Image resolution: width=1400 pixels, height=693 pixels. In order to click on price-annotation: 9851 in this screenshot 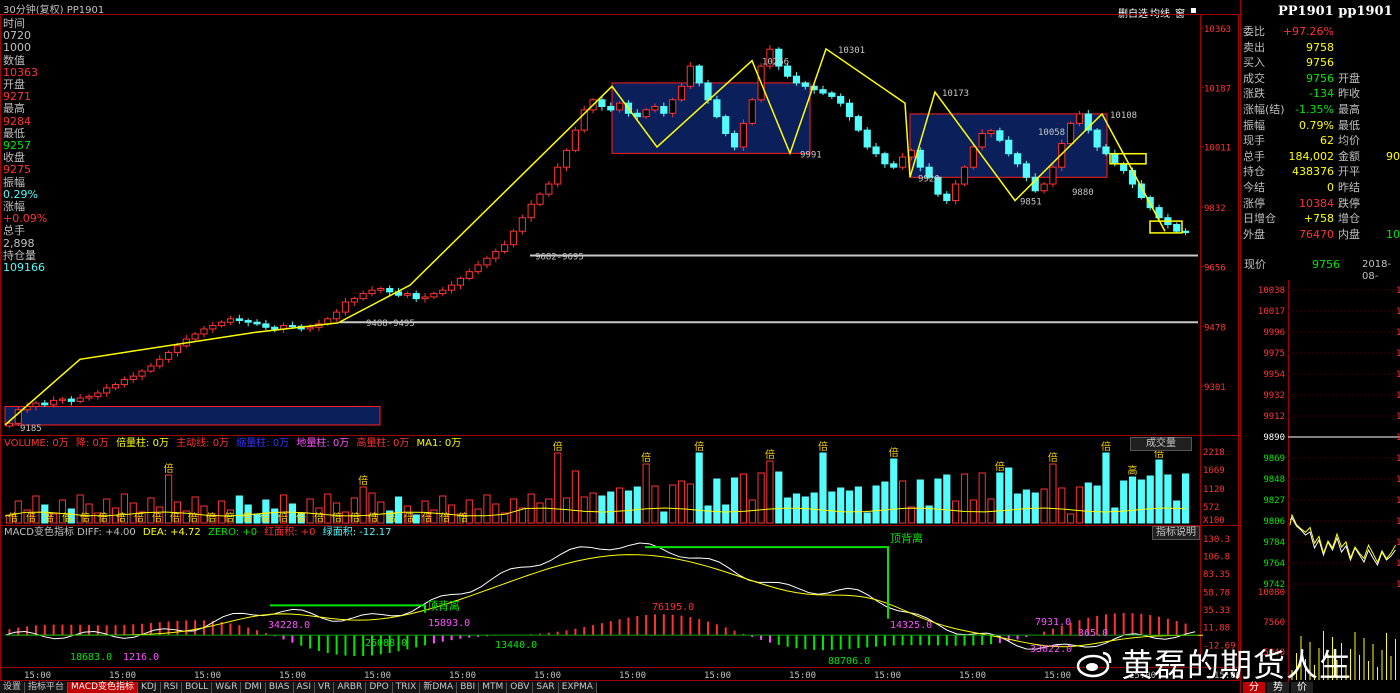, I will do `click(1031, 203)`.